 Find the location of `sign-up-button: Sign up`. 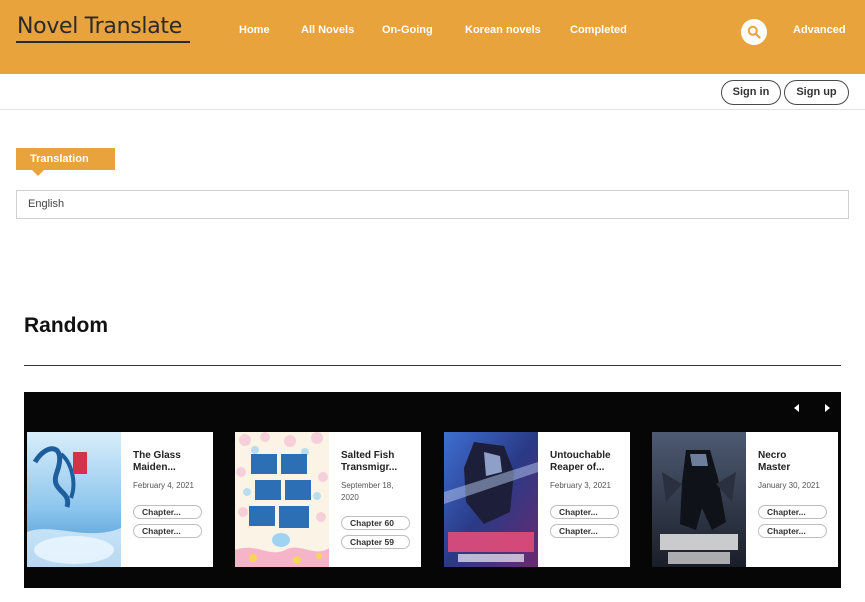

sign-up-button: Sign up is located at coordinates (816, 92).